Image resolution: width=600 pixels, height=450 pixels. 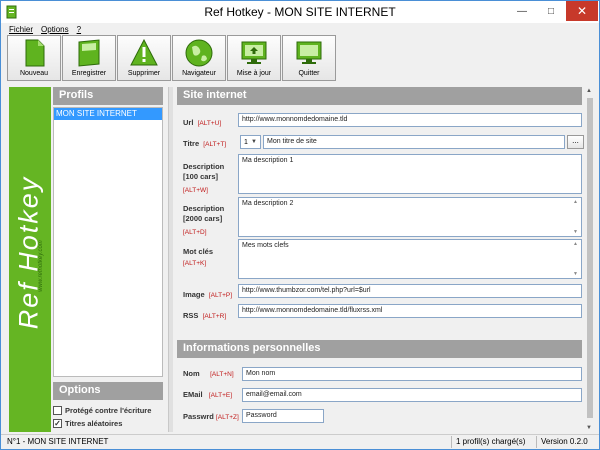 What do you see at coordinates (57, 423) in the screenshot?
I see `random-titles-checkbox: ✓` at bounding box center [57, 423].